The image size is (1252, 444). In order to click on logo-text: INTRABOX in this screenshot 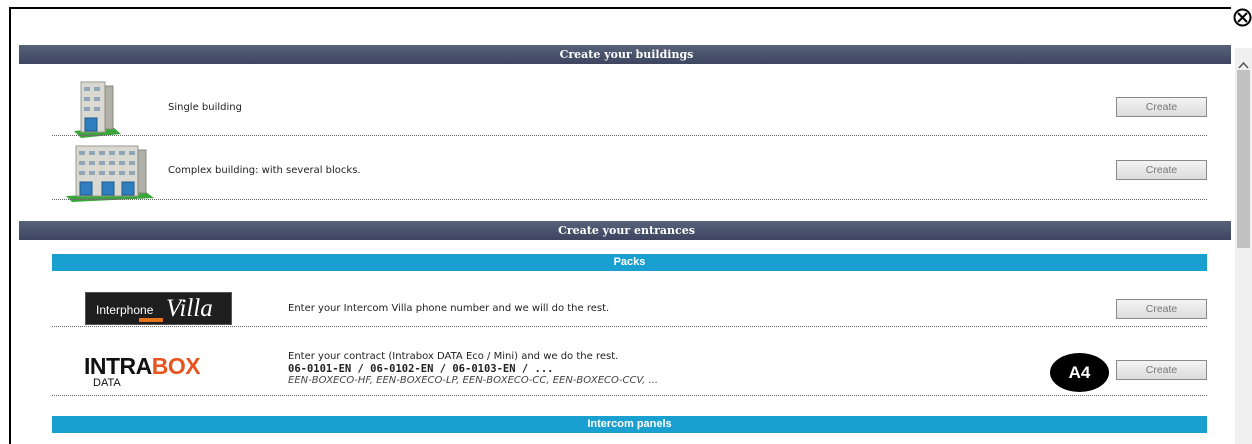, I will do `click(142, 366)`.